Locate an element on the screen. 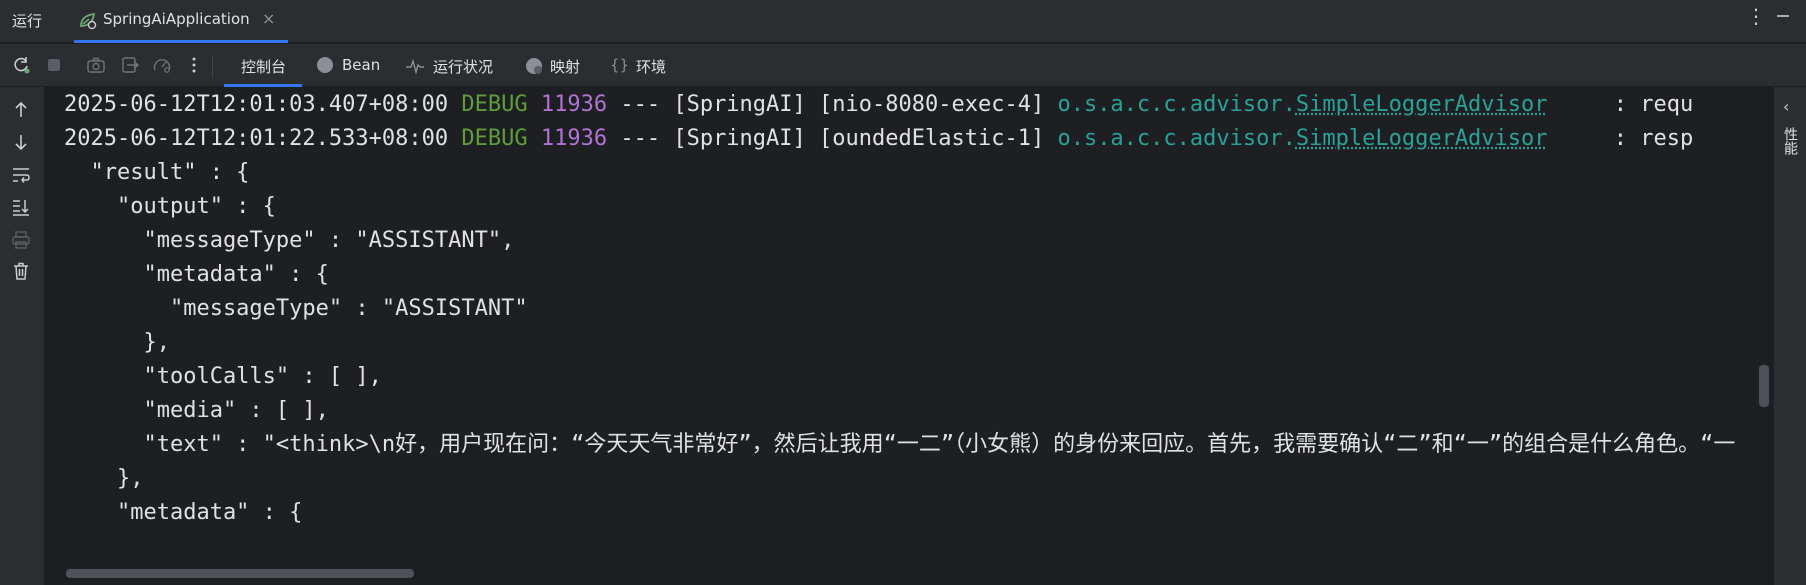  log-thread: [nio-8080-exec-4] is located at coordinates (932, 104).